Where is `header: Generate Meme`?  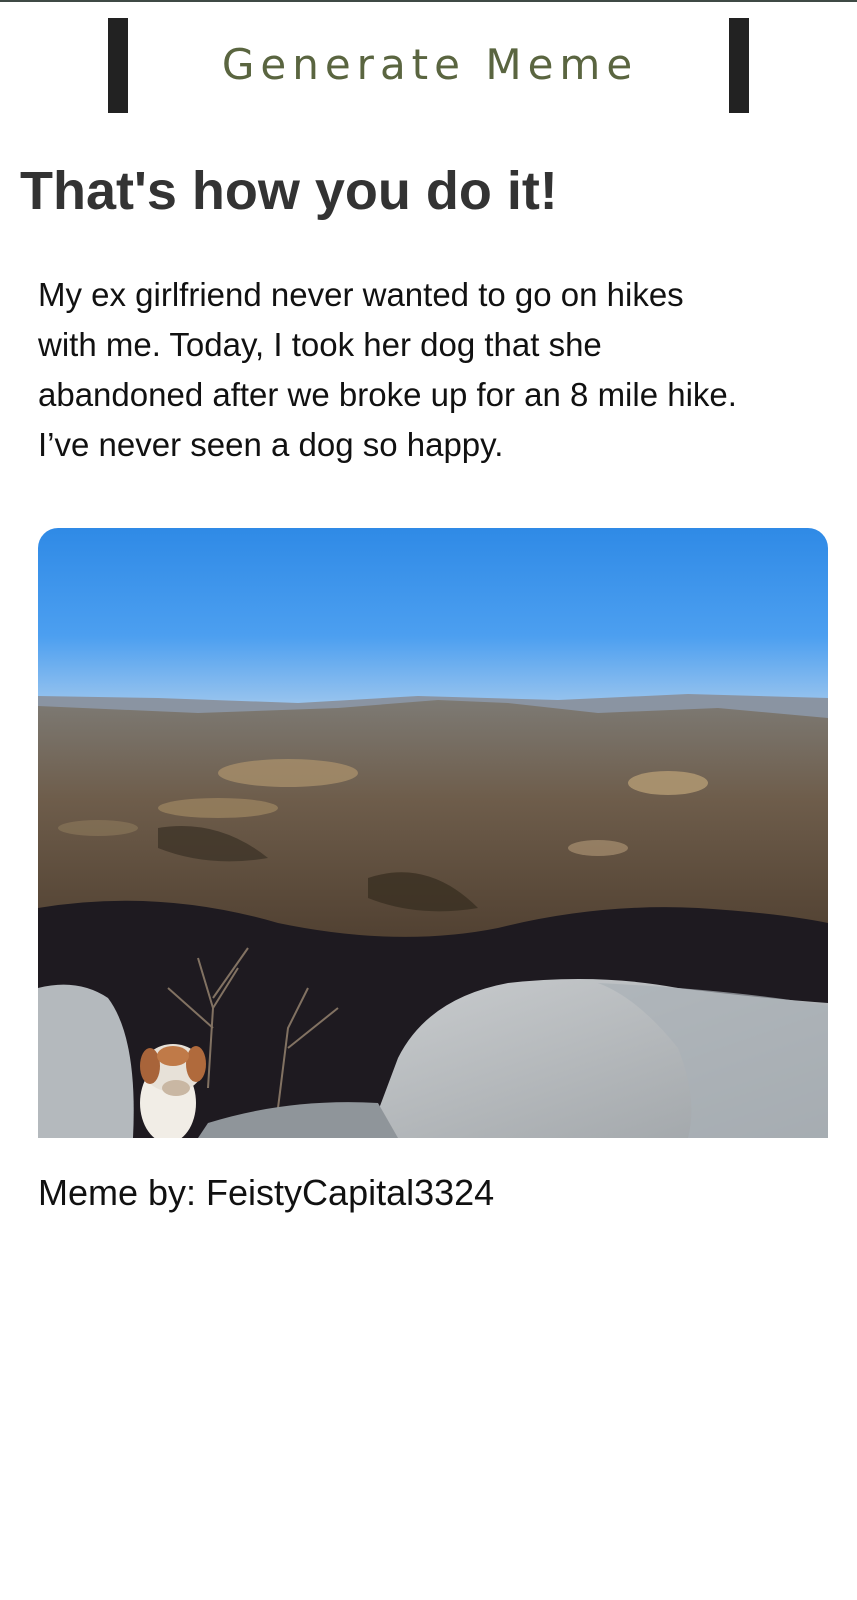 header: Generate Meme is located at coordinates (428, 65).